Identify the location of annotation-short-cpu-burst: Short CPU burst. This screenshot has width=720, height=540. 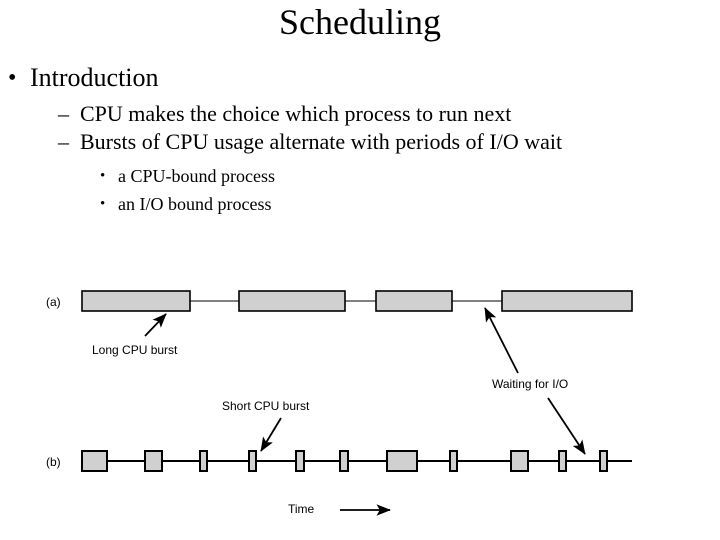
(266, 425).